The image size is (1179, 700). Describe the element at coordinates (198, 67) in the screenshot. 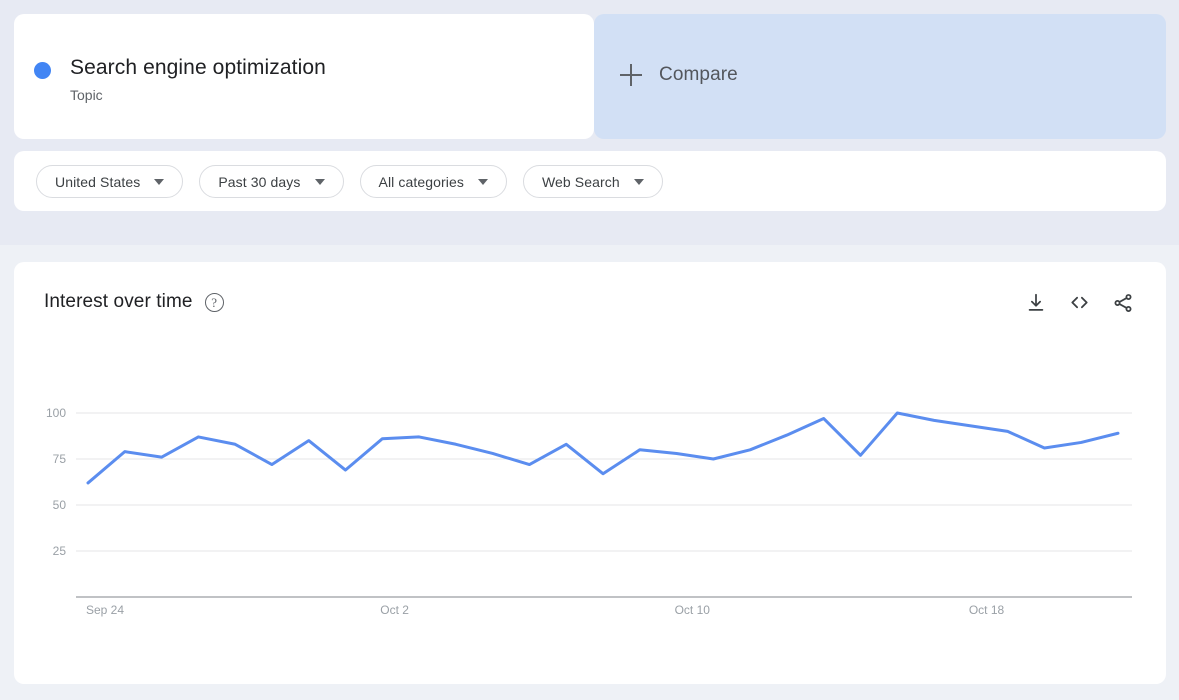

I see `search-term-title: Search engine optimization` at that location.